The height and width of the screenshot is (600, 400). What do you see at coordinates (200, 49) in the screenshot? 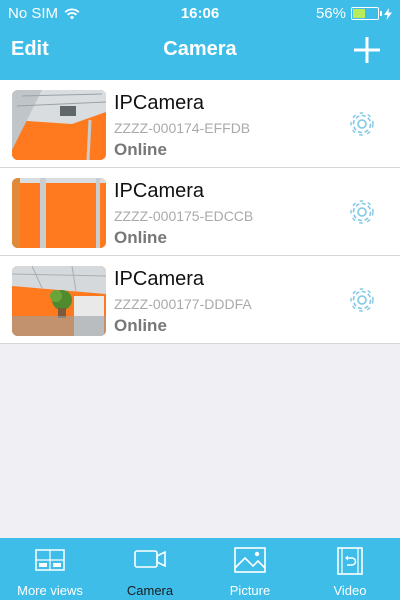
I see `page-title: Camera` at bounding box center [200, 49].